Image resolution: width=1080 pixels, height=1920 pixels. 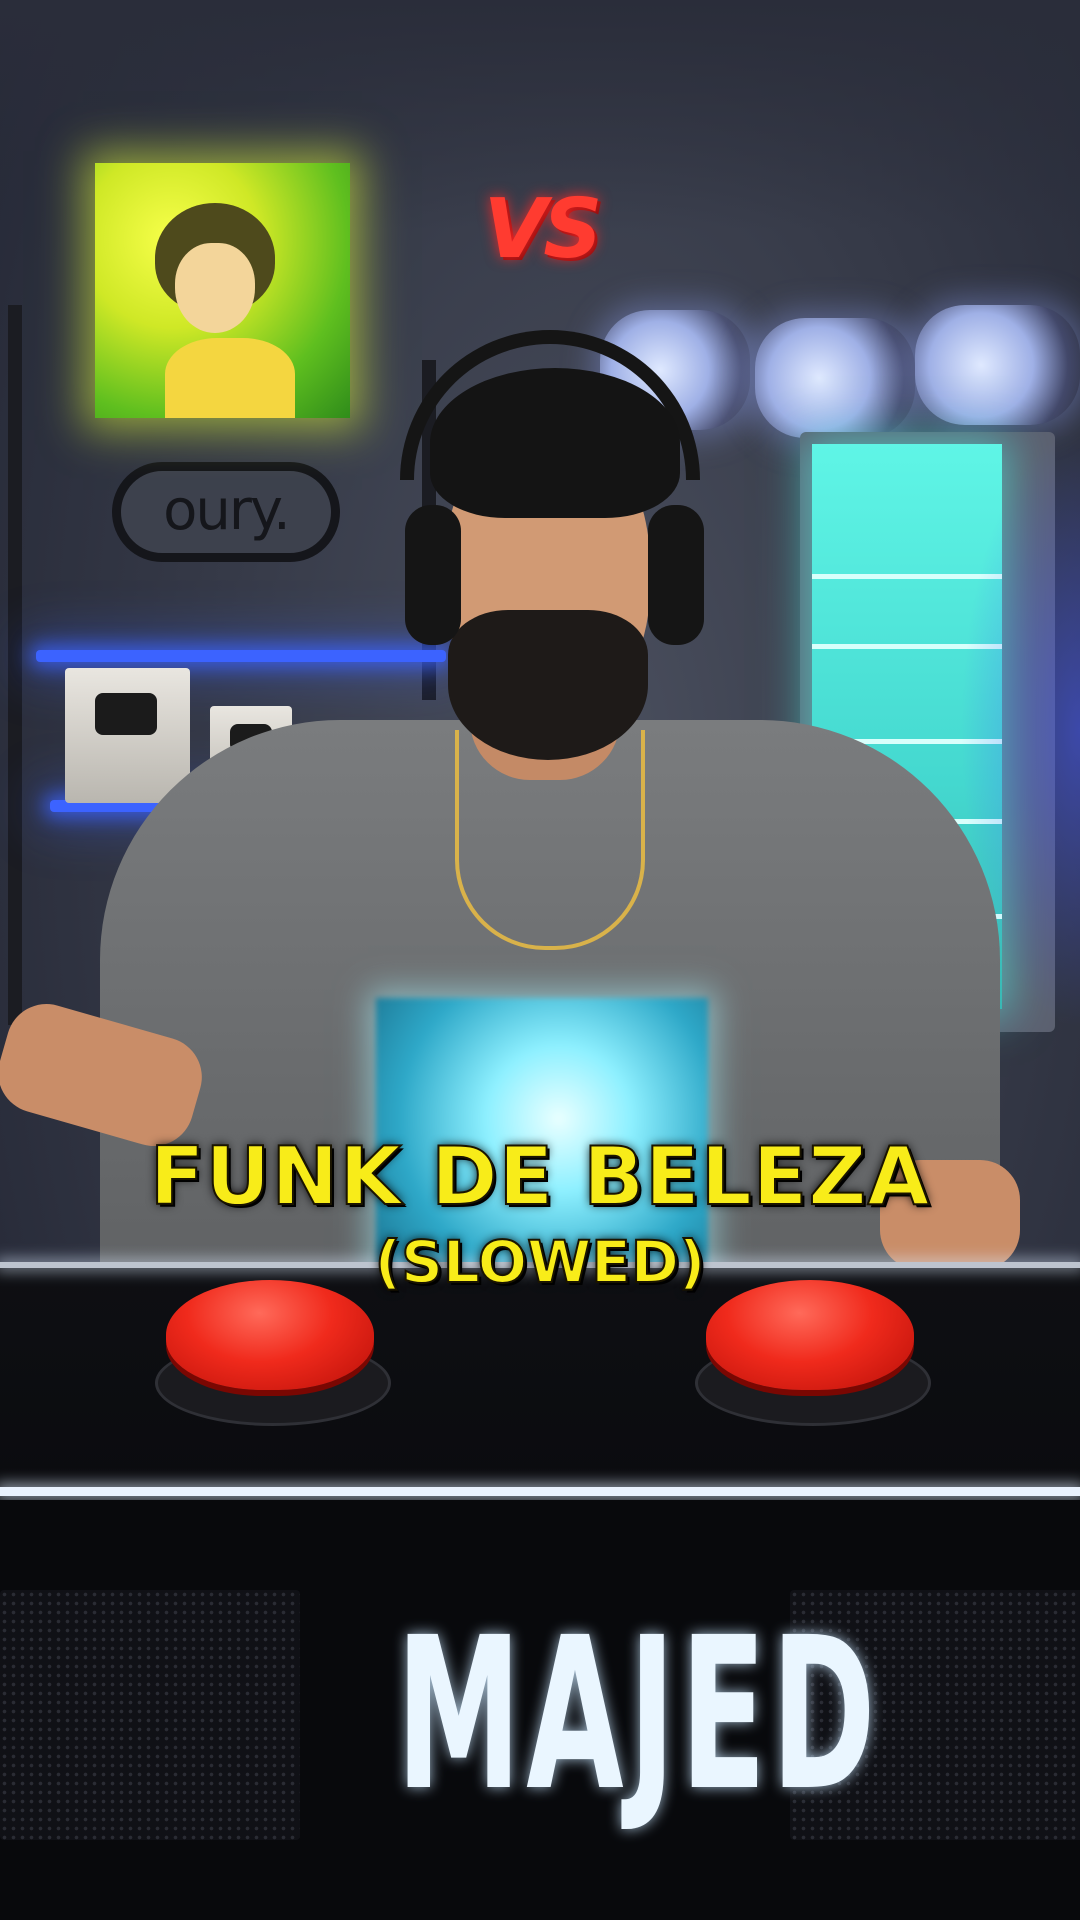 I want to click on speaker-grill-left, so click(x=150, y=1715).